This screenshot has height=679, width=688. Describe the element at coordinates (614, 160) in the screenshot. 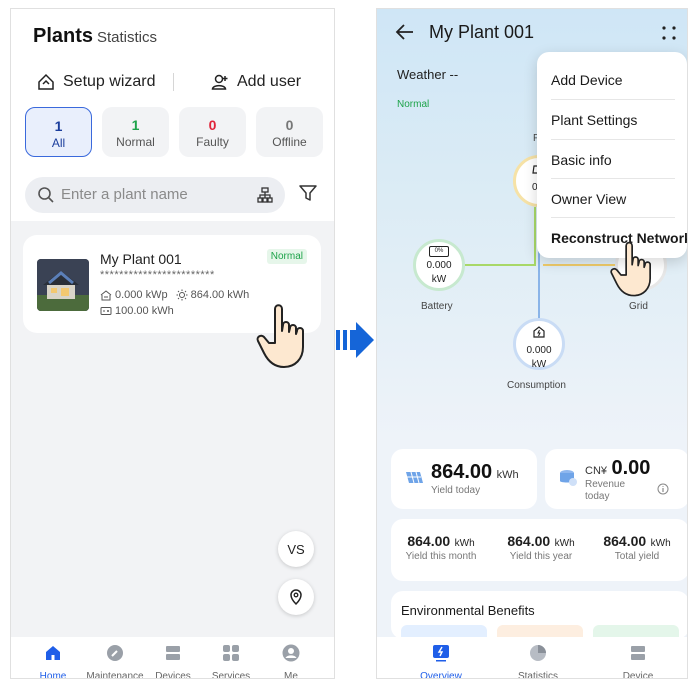

I see `menu-item-basic-info: Basic info` at that location.